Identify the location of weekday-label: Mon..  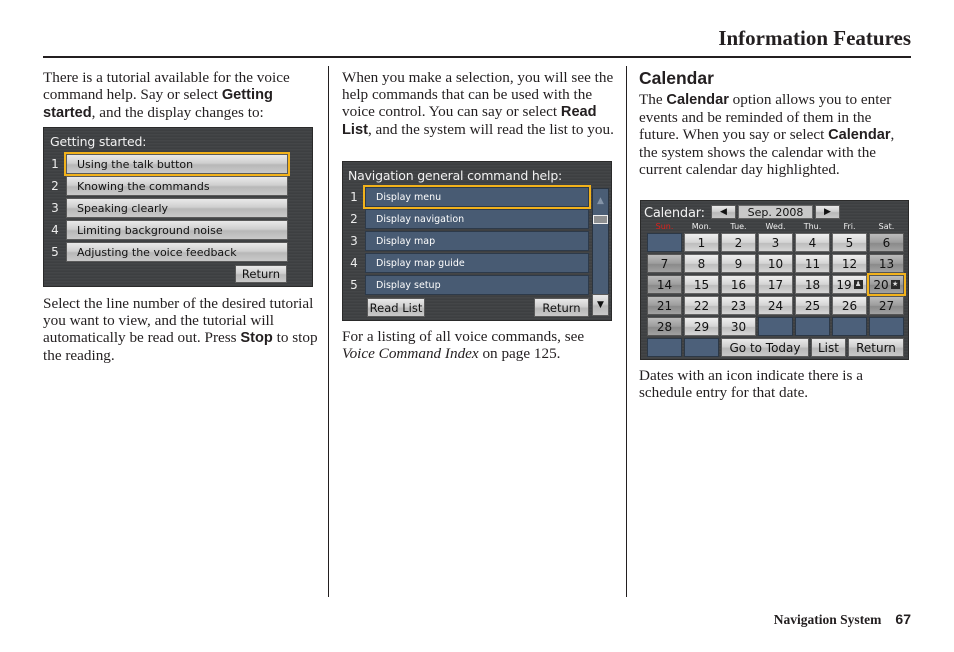
(701, 226).